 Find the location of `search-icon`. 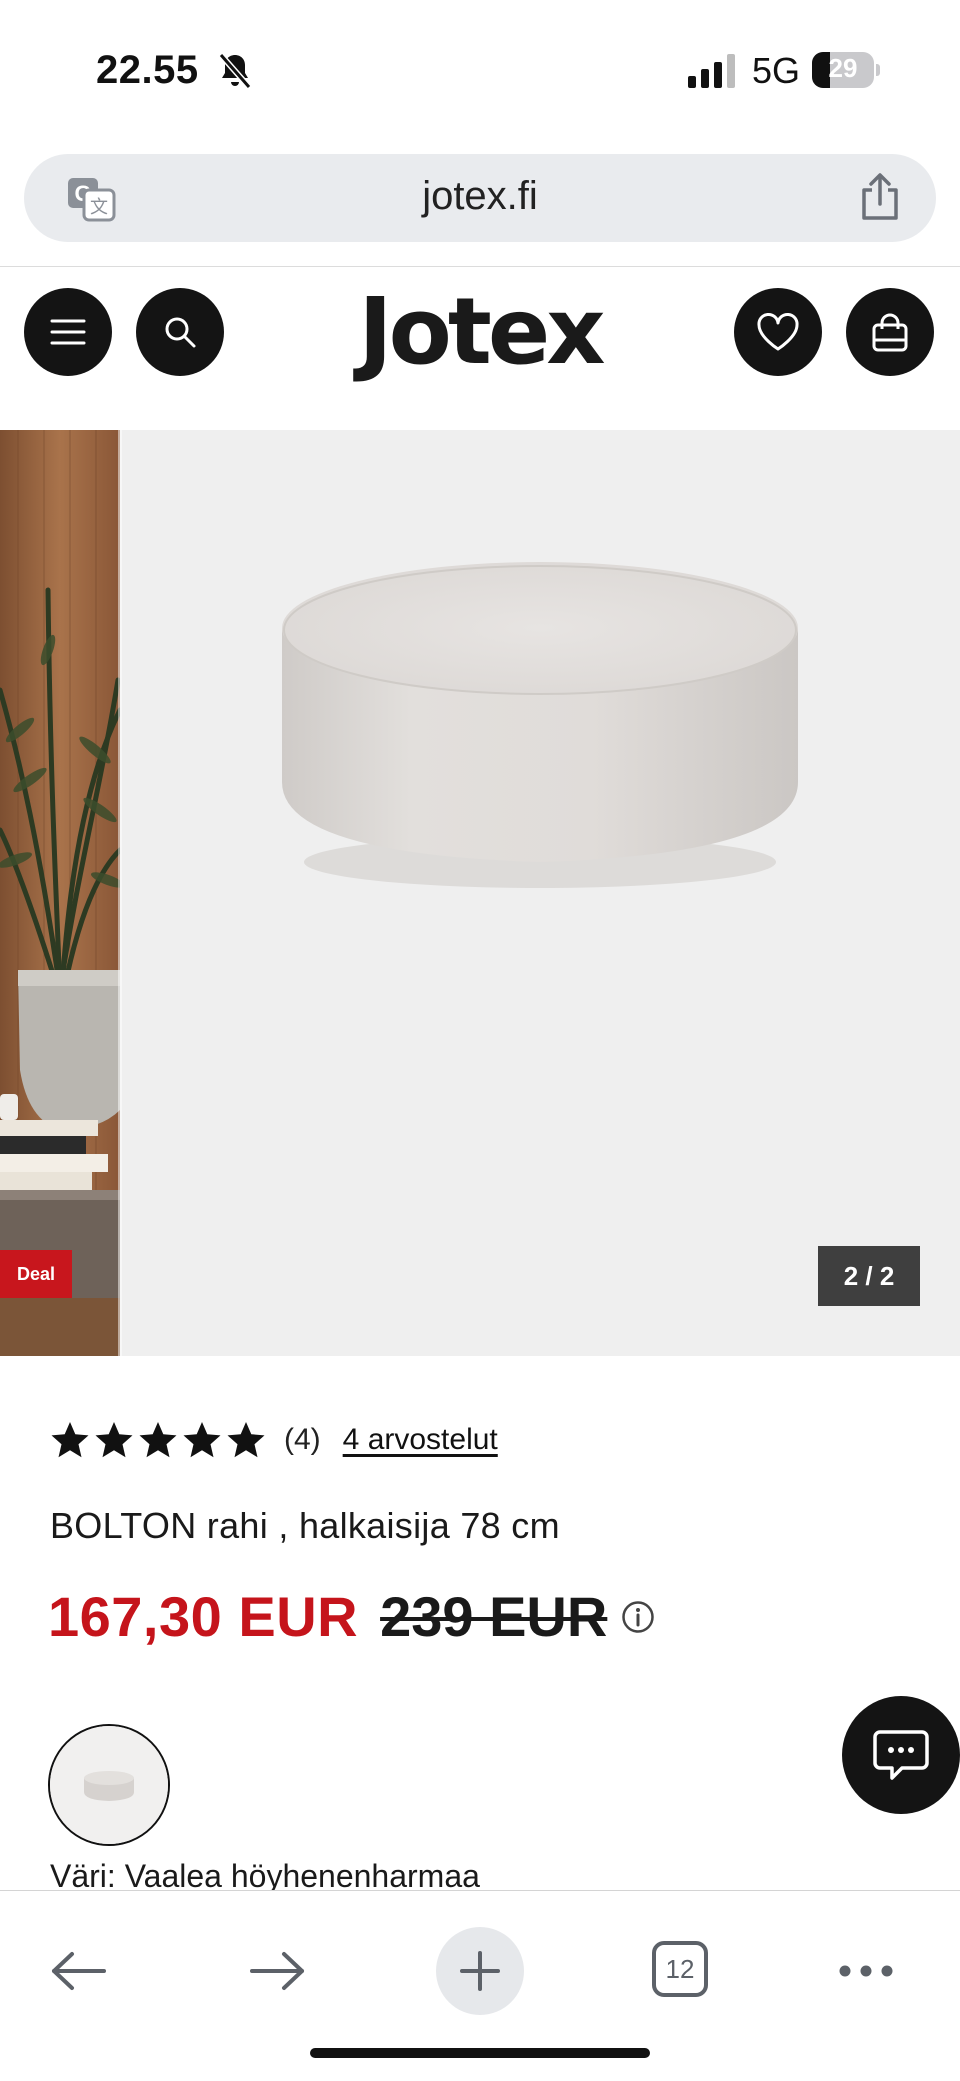

search-icon is located at coordinates (180, 332).